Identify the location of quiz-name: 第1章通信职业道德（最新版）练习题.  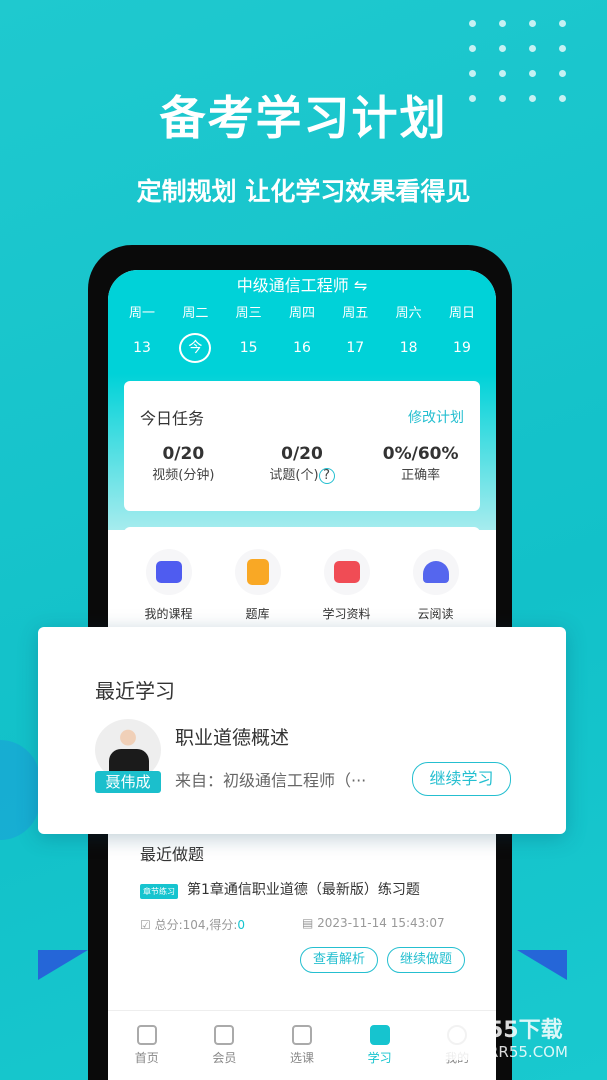
(329, 889).